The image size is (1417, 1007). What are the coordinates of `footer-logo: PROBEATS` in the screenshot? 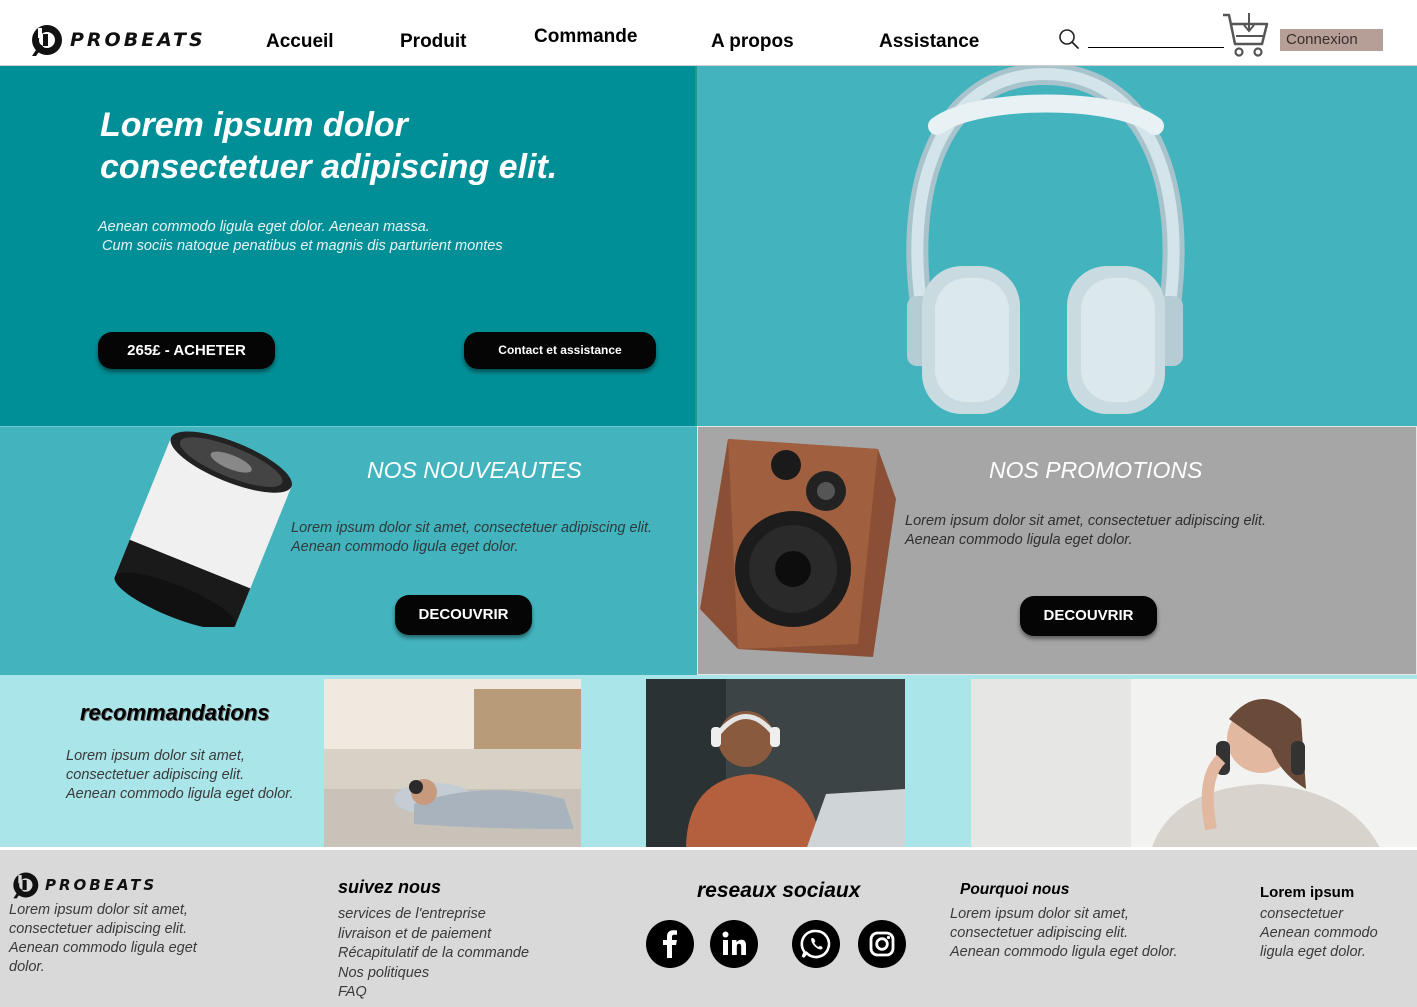 It's located at (83, 885).